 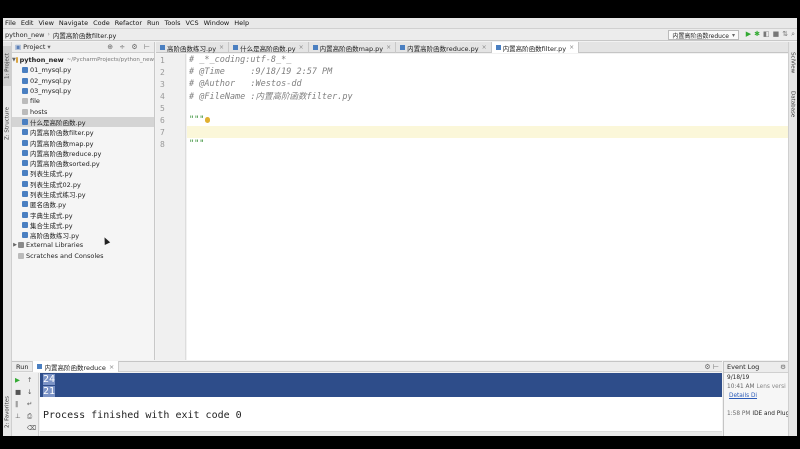 I want to click on editor-tab: 内置高阶函数map.py ×, so click(x=353, y=47).